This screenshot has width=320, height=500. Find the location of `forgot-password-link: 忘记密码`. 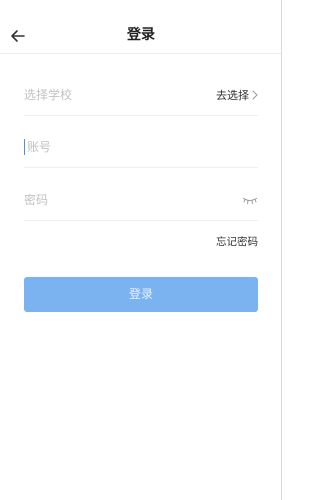

forgot-password-link: 忘记密码 is located at coordinates (237, 242).